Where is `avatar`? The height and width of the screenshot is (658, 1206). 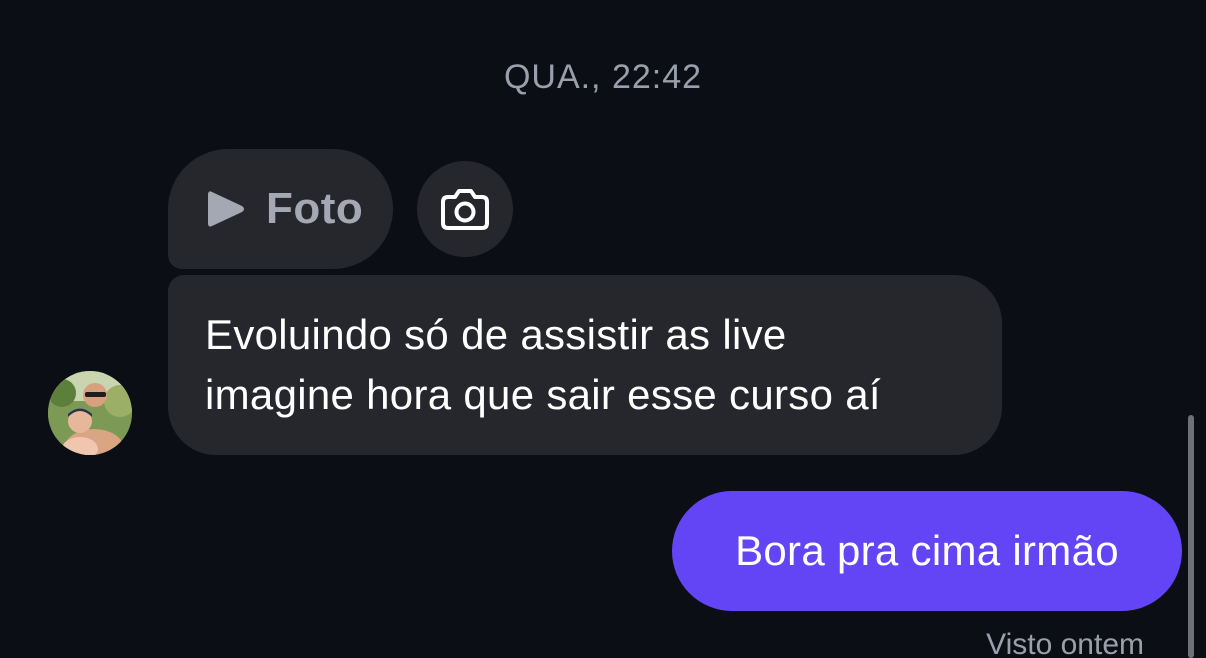
avatar is located at coordinates (90, 413).